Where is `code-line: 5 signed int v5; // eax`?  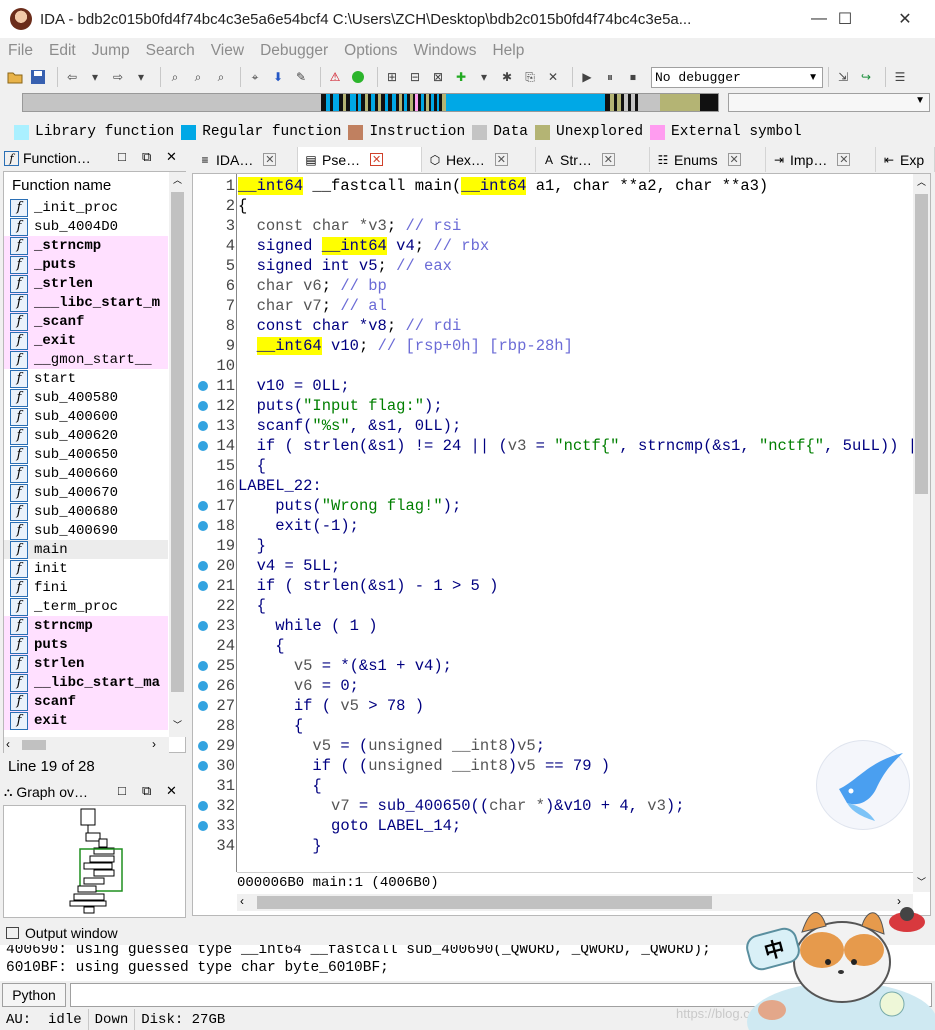
code-line: 5 signed int v5; // eax is located at coordinates (553, 266).